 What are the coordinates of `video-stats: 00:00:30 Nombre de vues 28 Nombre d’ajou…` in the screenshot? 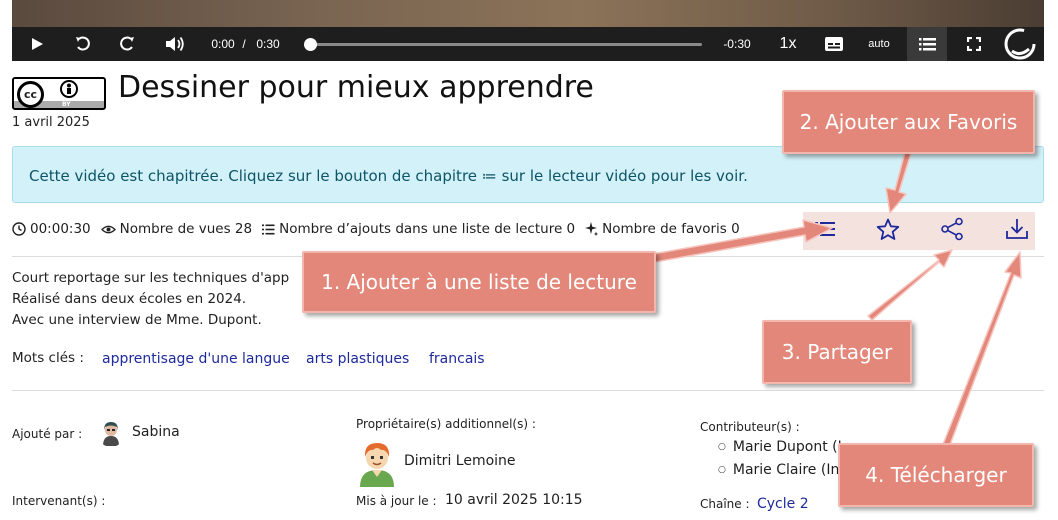 It's located at (381, 229).